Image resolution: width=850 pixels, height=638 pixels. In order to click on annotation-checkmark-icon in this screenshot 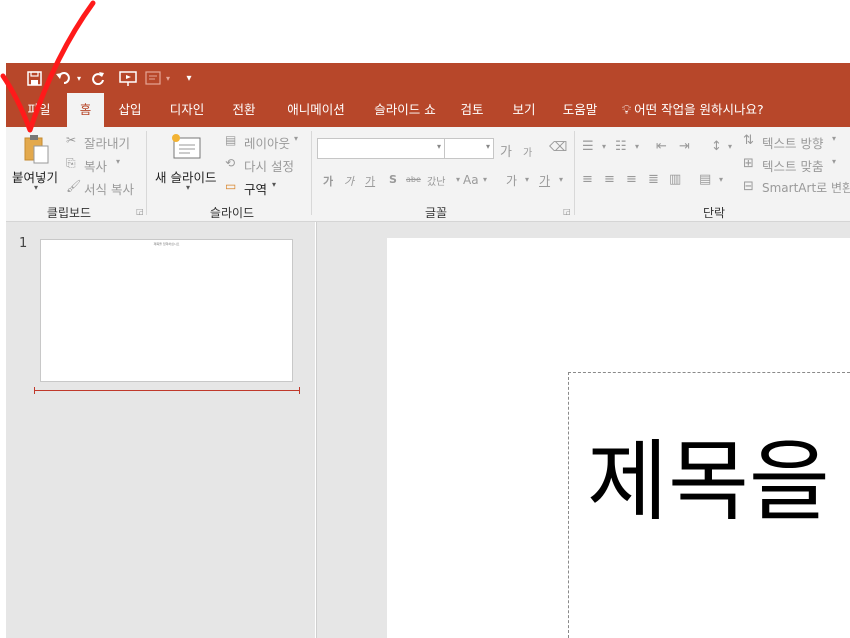, I will do `click(48, 66)`.